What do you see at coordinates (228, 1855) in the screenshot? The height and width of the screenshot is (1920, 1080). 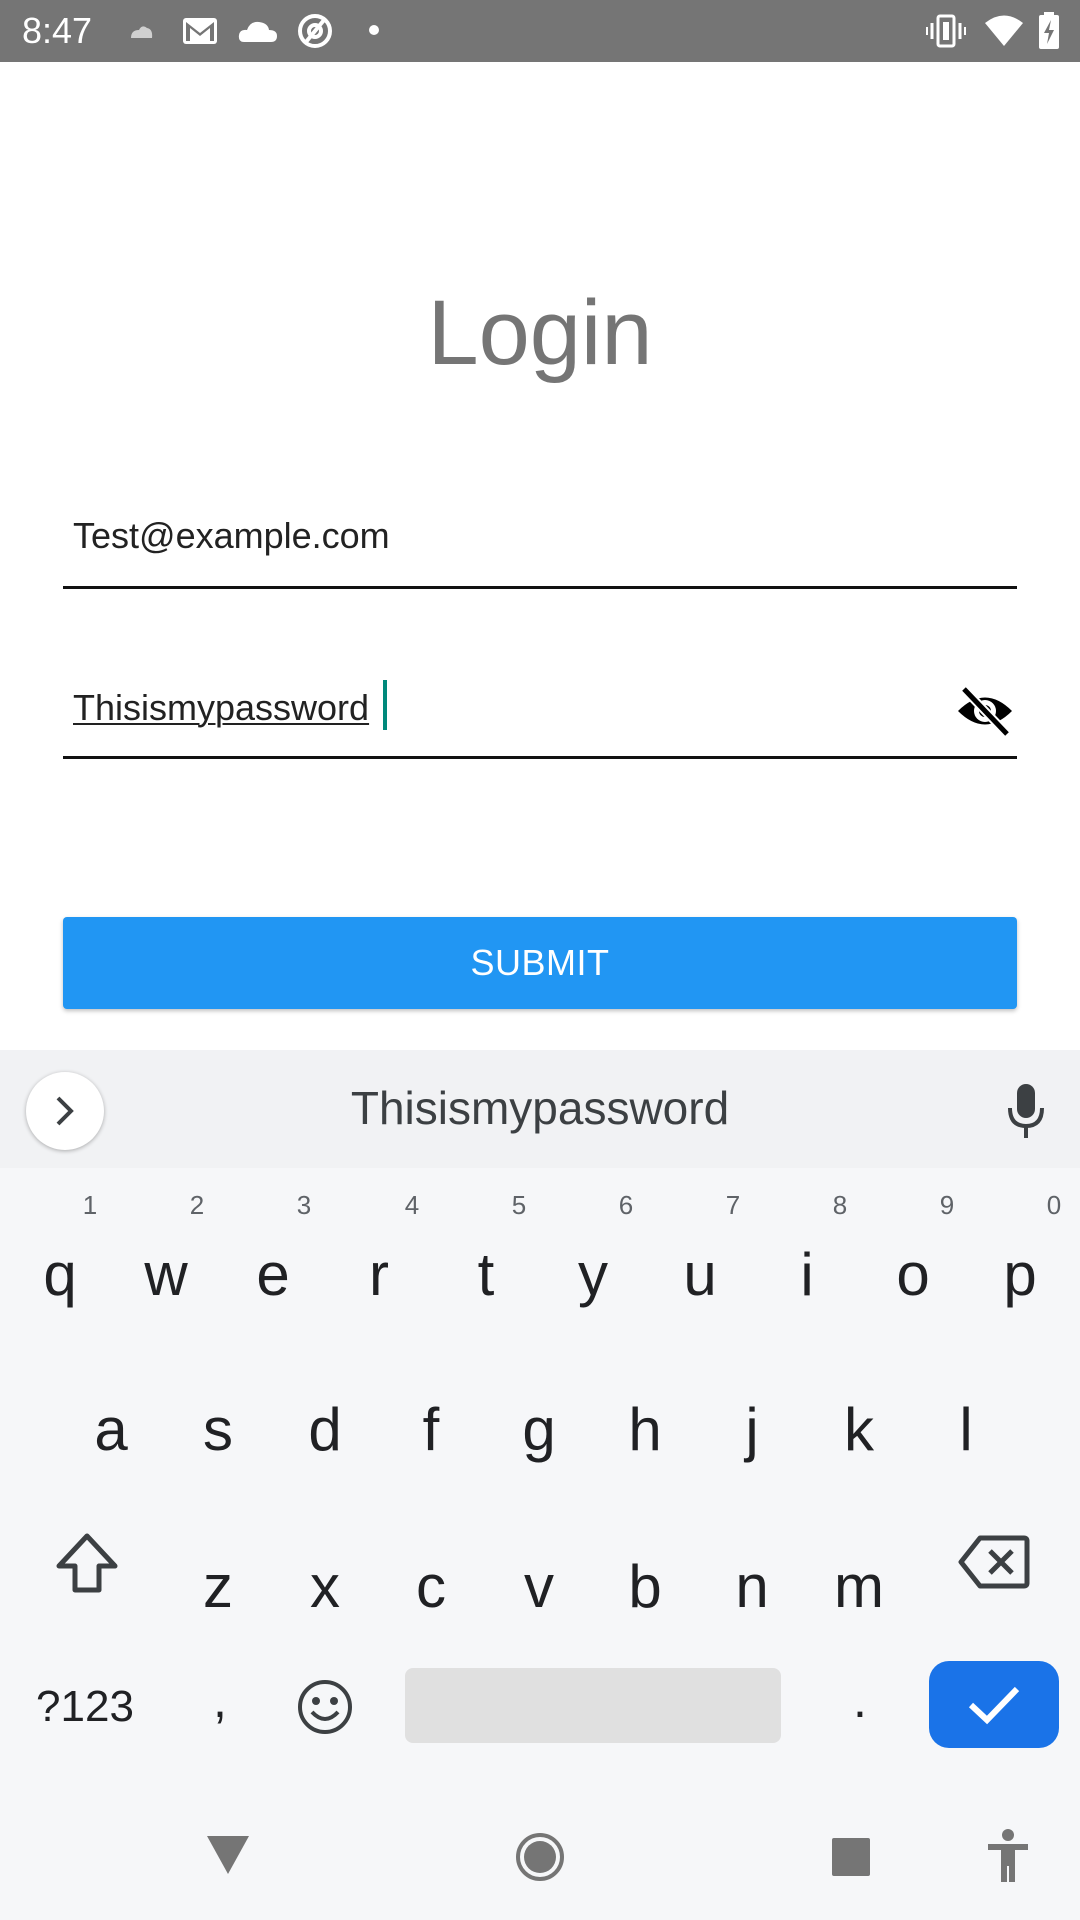 I see `back-triangle-icon` at bounding box center [228, 1855].